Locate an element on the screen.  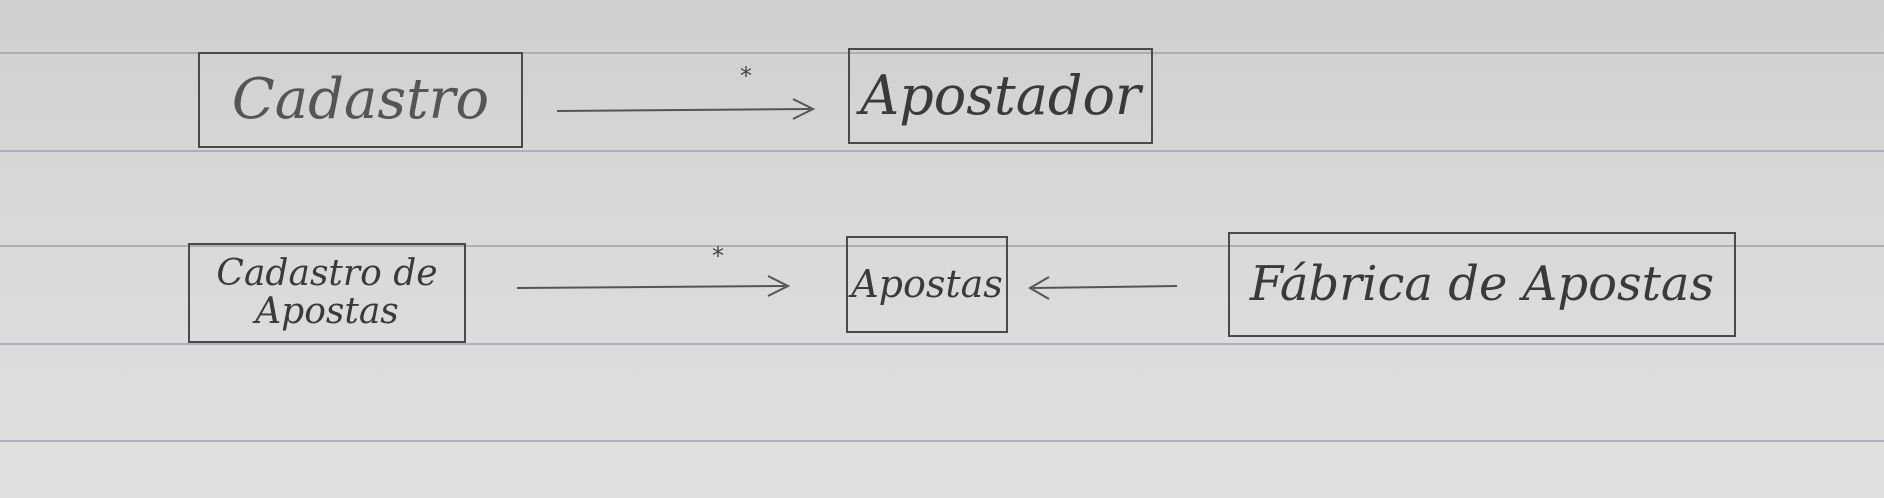
association-arrow-cadastro-apostas is located at coordinates (653, 286).